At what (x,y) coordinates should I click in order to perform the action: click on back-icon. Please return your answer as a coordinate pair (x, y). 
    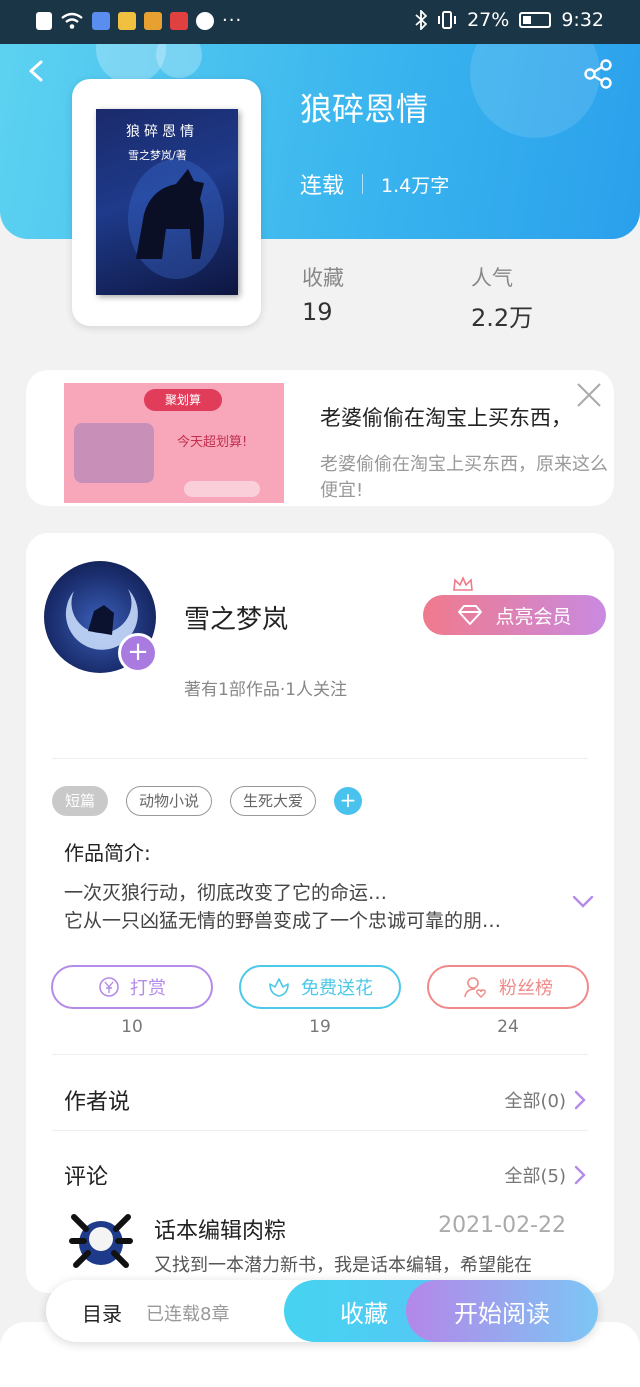
    Looking at the image, I should click on (37, 71).